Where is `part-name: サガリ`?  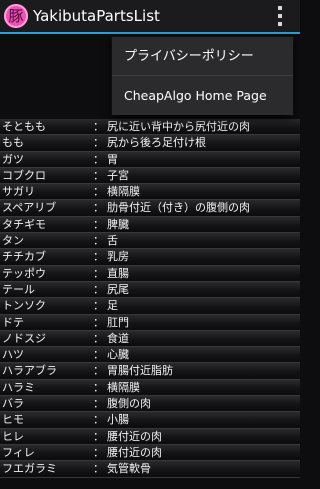
part-name: サガリ is located at coordinates (18, 192).